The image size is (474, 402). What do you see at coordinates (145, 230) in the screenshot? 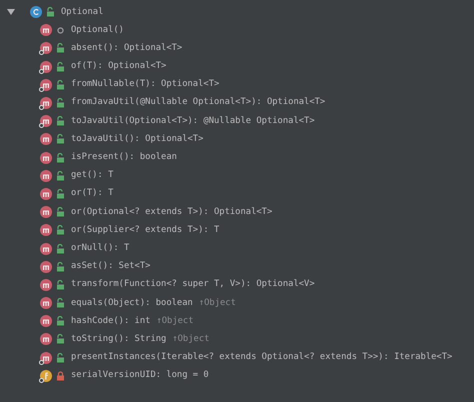
I see `tree-item-label: or(Supplier<? extends T>): T` at bounding box center [145, 230].